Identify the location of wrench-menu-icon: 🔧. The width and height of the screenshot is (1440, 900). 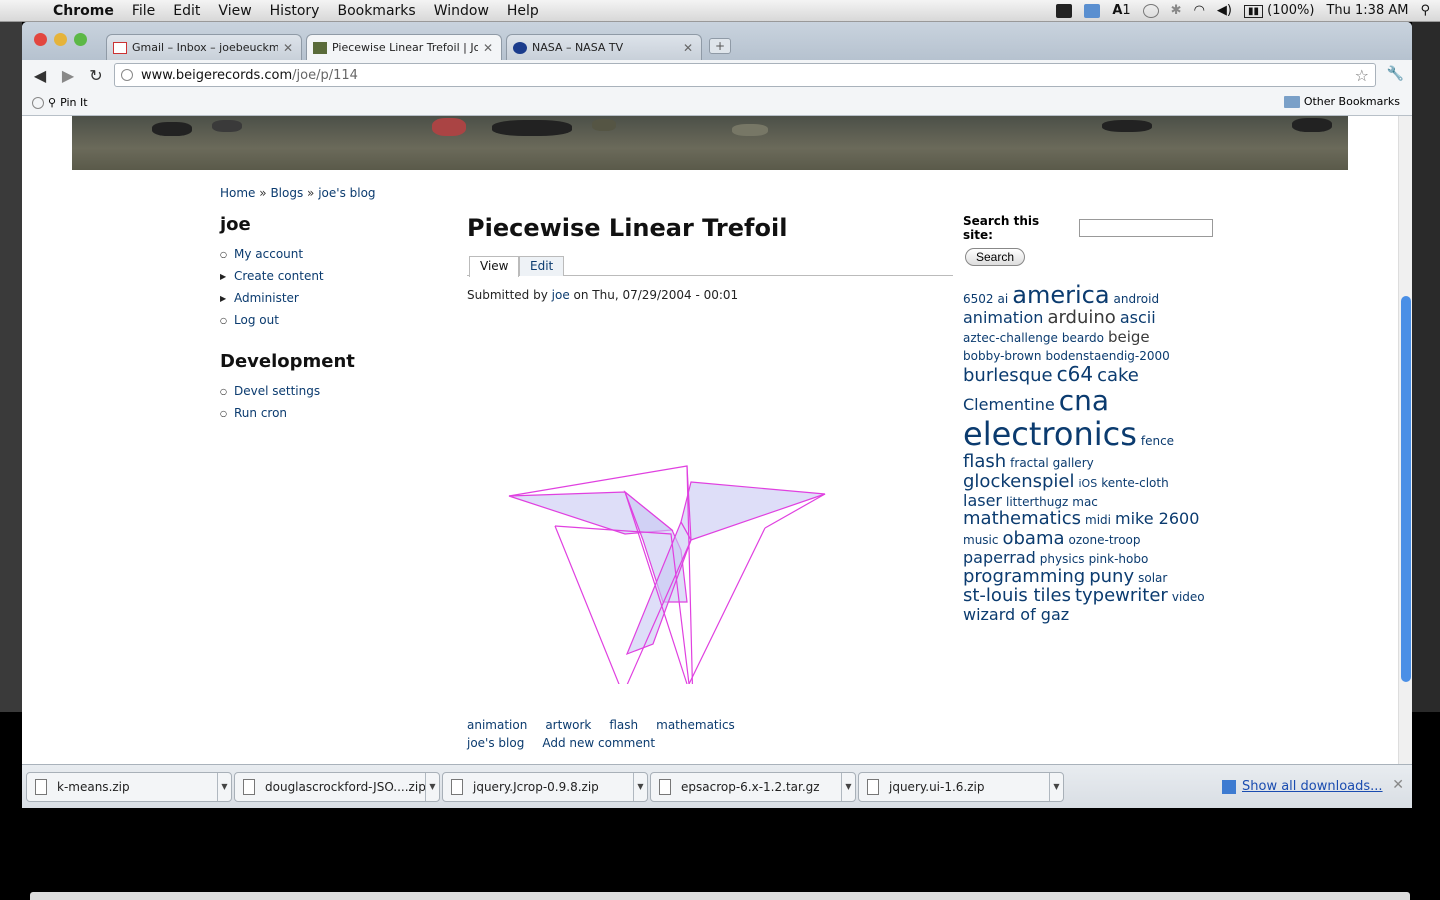
(1395, 74).